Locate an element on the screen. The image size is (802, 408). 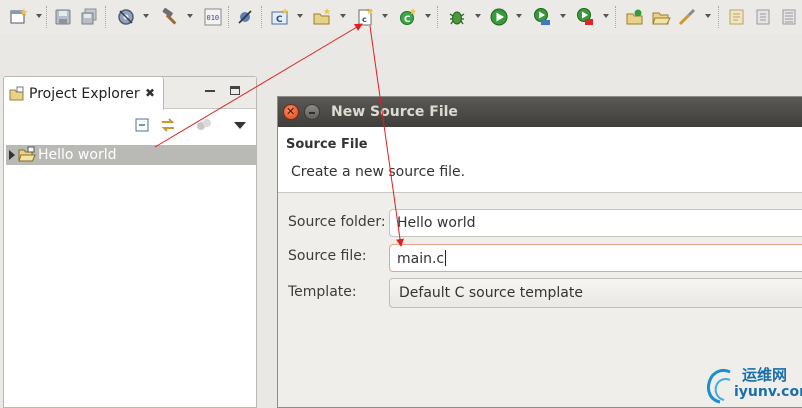
watermark-line2: iyunv.com is located at coordinates (768, 392).